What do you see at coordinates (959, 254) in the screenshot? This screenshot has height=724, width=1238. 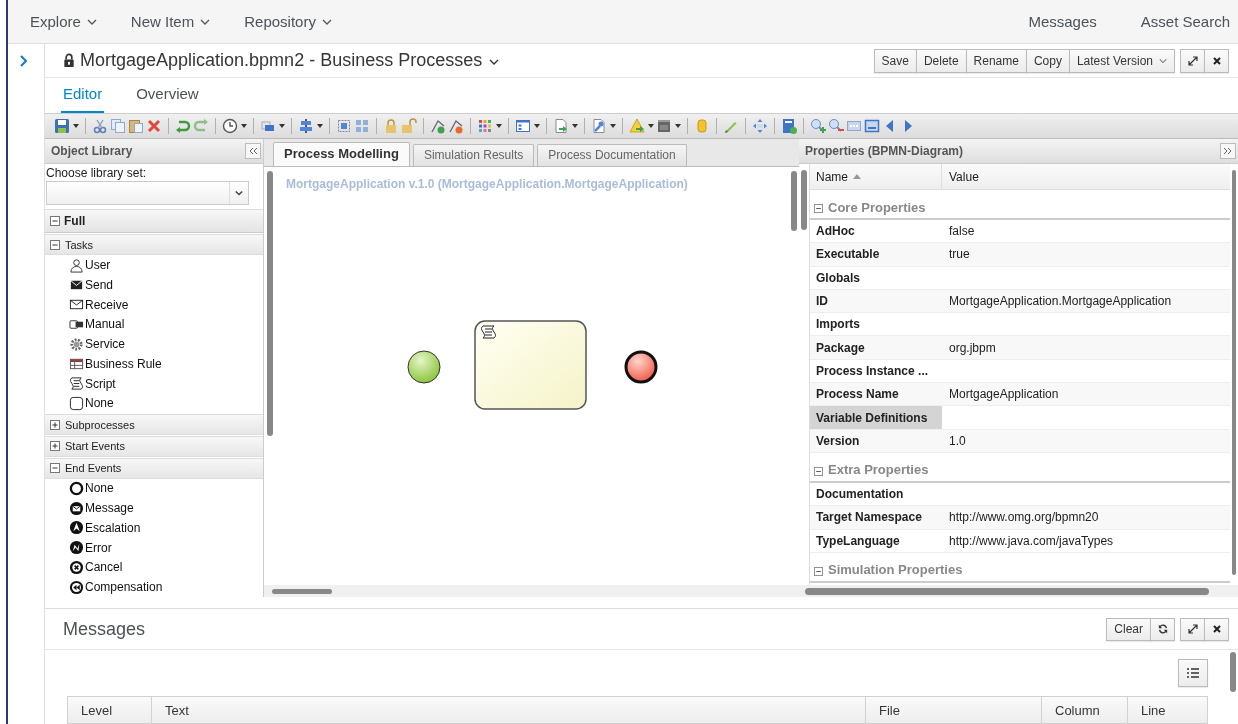 I see `property-value: true` at bounding box center [959, 254].